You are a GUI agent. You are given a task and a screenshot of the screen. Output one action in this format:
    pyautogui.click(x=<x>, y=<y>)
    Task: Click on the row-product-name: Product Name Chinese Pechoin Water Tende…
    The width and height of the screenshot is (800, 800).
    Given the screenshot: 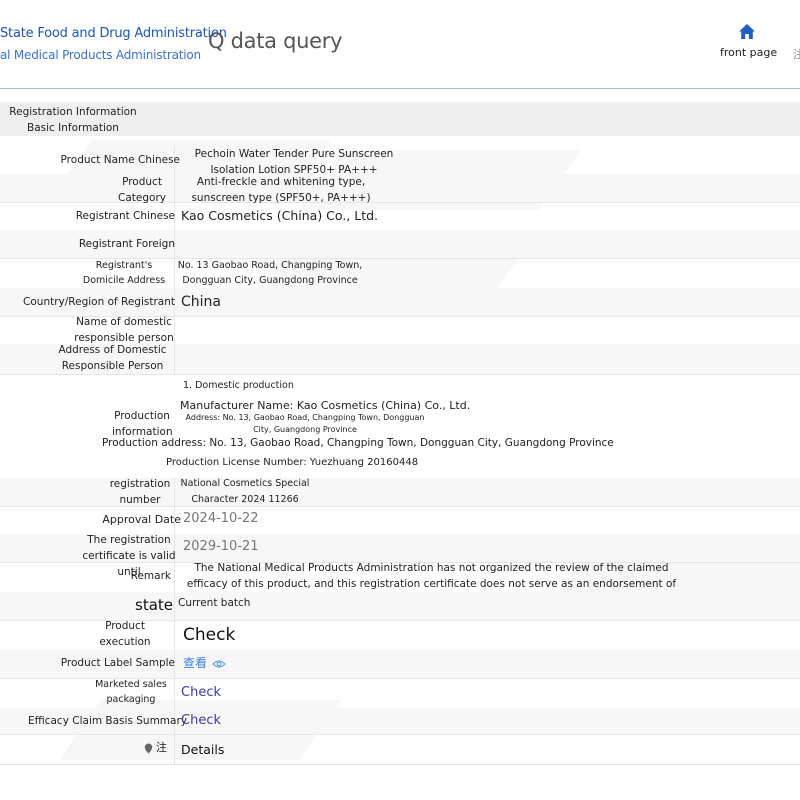 What is the action you would take?
    pyautogui.click(x=400, y=161)
    